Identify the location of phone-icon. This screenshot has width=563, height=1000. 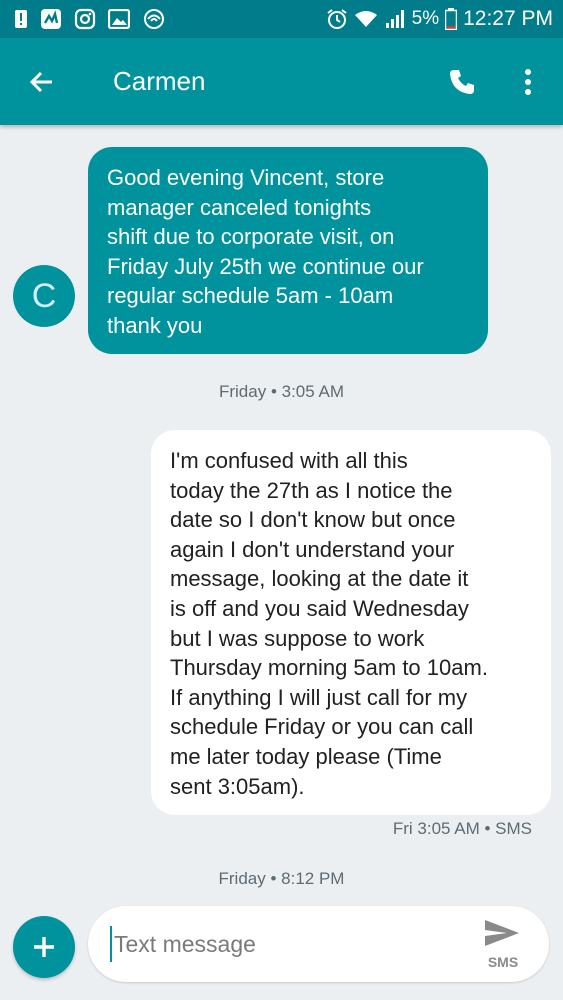
(462, 82).